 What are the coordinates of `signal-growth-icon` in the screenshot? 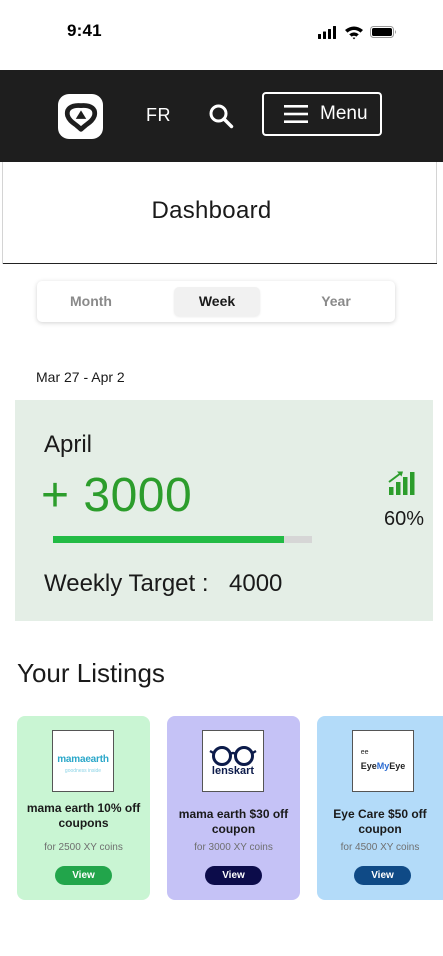 It's located at (401, 483).